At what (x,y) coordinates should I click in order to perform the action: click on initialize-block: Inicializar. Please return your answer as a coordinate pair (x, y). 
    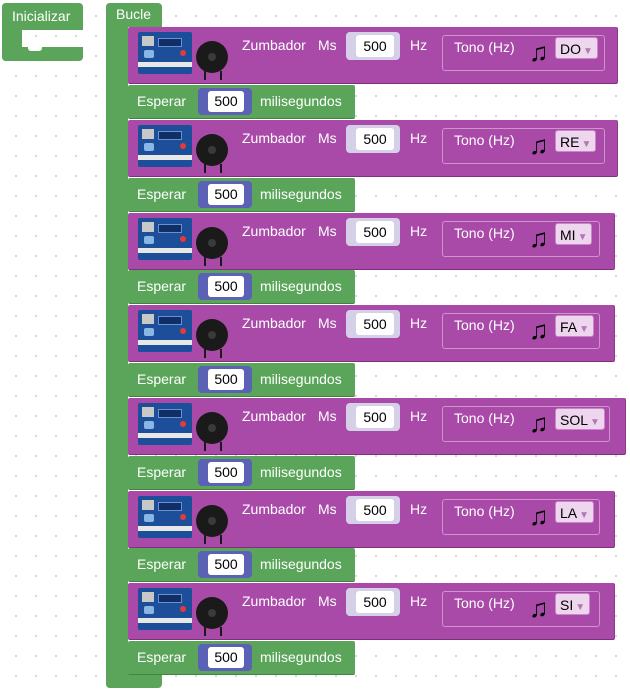
    Looking at the image, I should click on (42, 32).